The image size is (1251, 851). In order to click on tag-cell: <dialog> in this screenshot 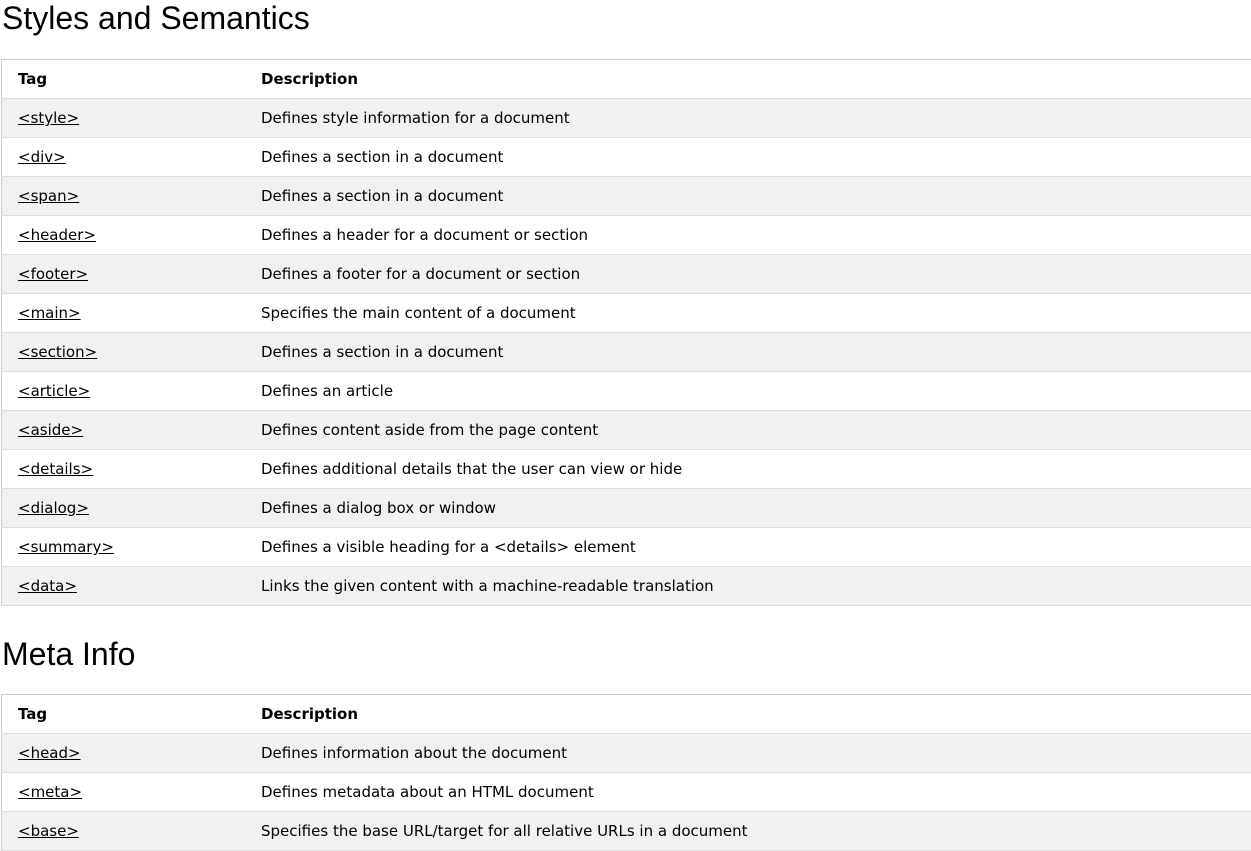, I will do `click(132, 508)`.